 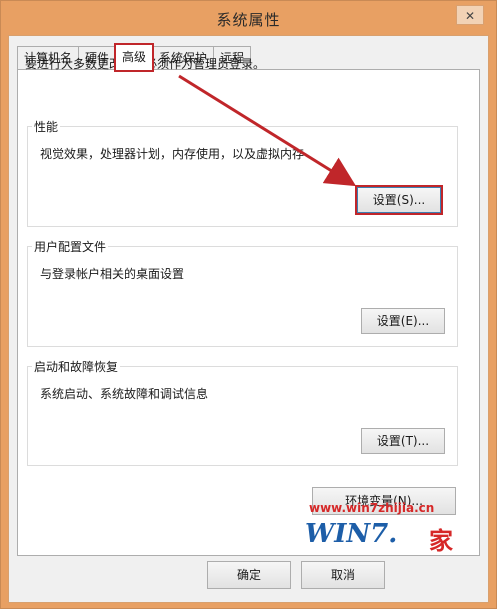 I want to click on performance-title: 性能, so click(x=46, y=126).